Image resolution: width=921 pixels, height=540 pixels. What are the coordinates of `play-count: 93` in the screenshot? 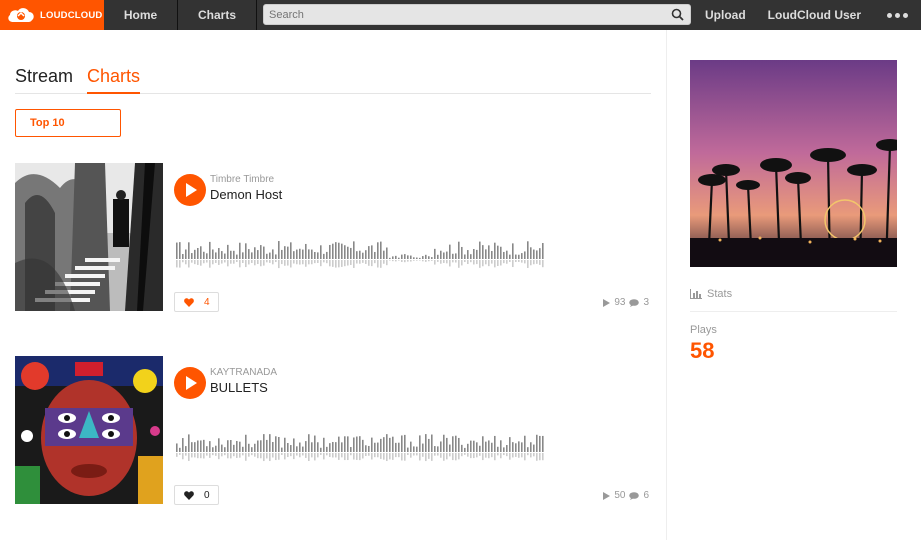 It's located at (620, 302).